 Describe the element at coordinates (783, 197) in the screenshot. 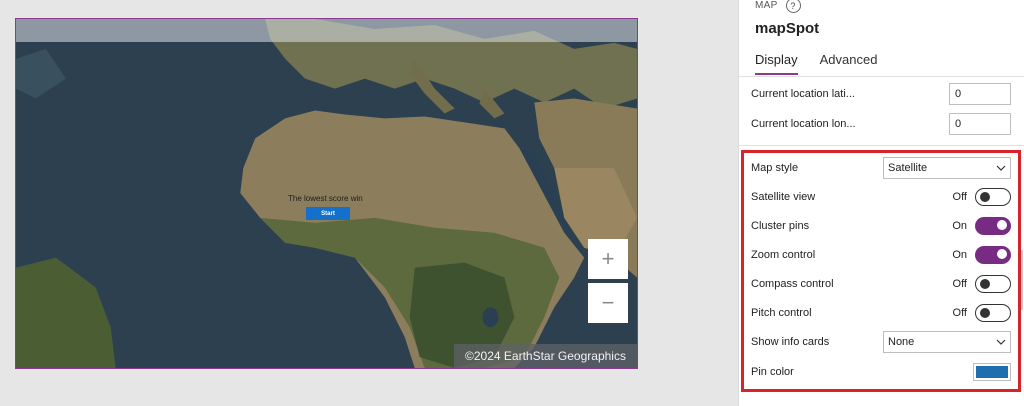

I see `prop-label: Satellite view` at that location.